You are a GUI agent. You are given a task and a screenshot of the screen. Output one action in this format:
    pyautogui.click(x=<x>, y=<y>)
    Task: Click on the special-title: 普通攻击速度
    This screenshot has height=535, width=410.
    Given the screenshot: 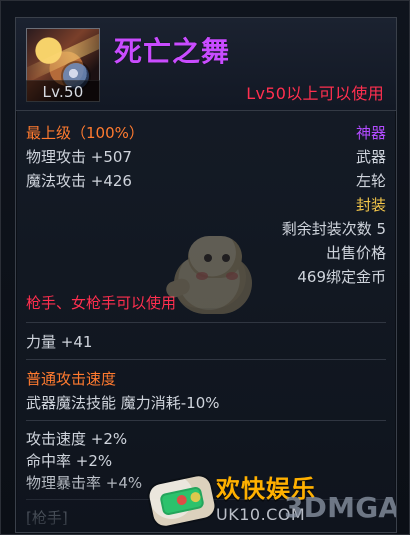 What is the action you would take?
    pyautogui.click(x=71, y=378)
    